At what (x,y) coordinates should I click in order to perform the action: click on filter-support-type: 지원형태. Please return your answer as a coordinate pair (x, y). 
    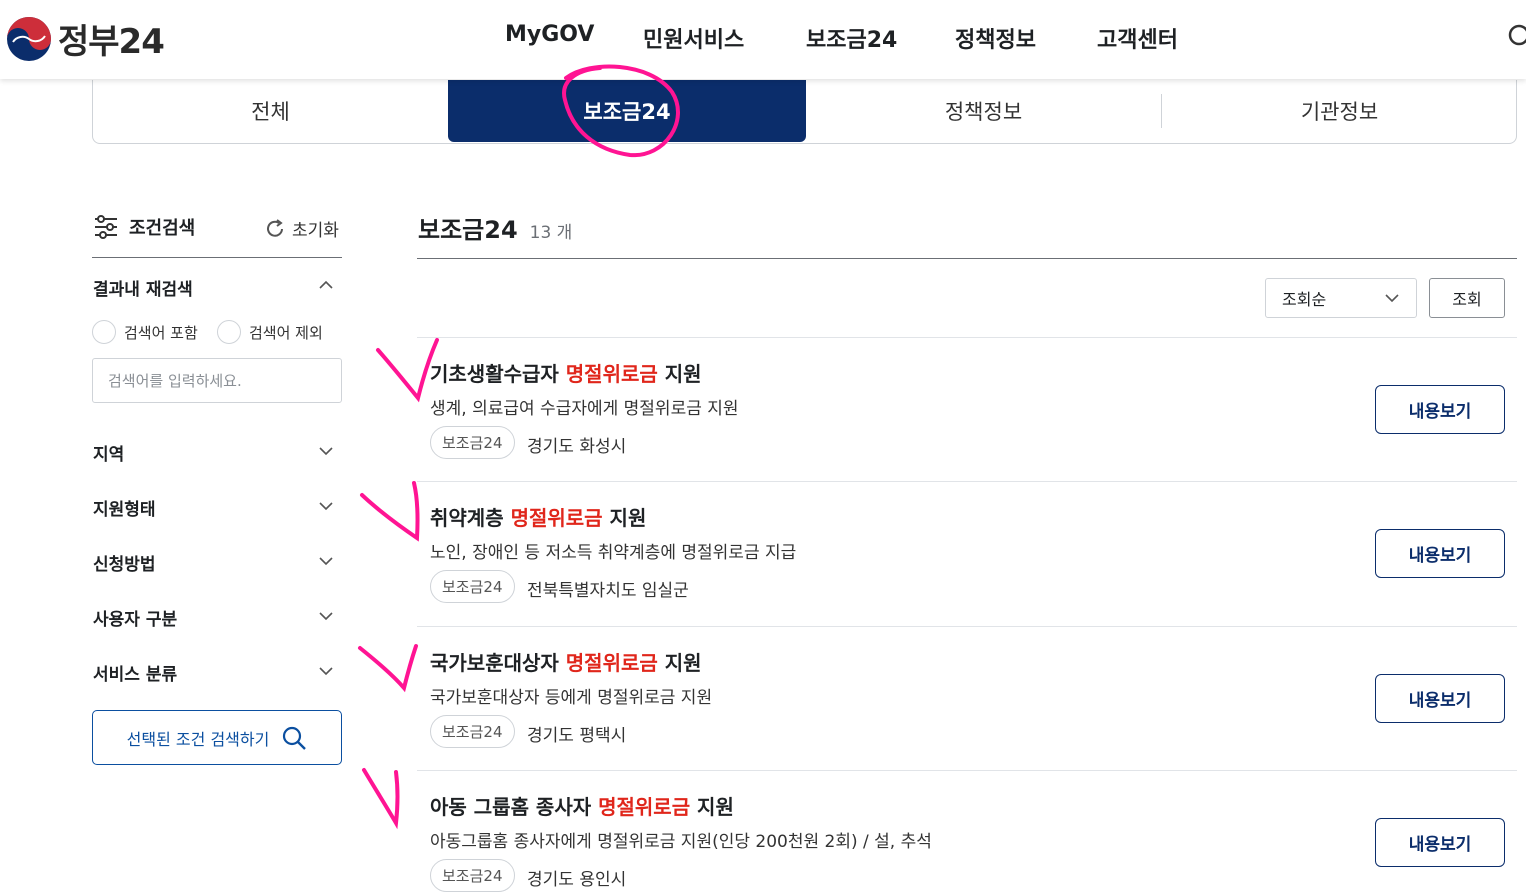
    Looking at the image, I should click on (124, 507).